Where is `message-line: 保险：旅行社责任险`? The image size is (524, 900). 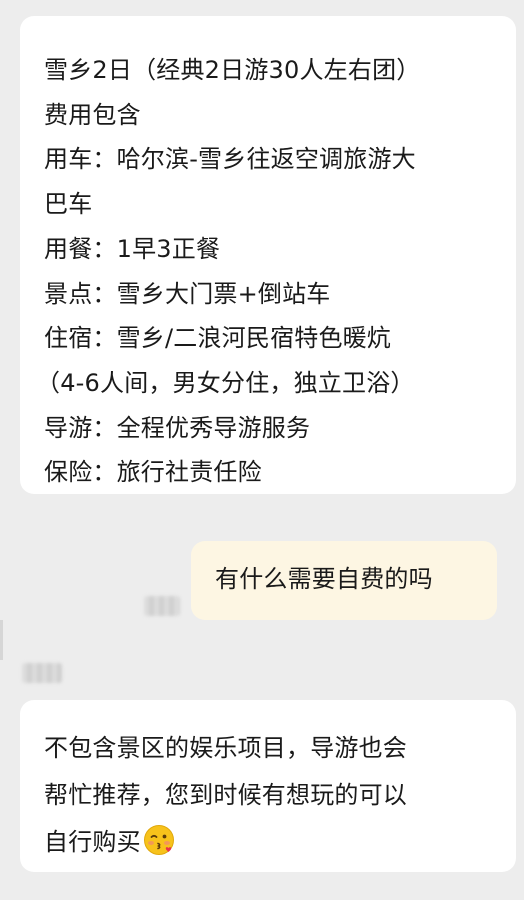 message-line: 保险：旅行社责任险 is located at coordinates (153, 472).